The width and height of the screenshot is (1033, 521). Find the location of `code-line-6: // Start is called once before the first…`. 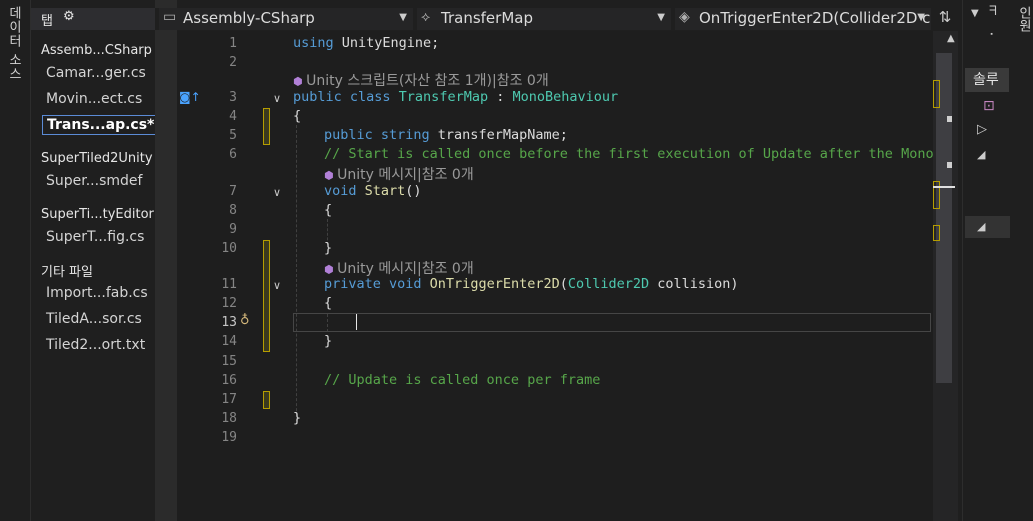

code-line-6: // Start is called once before the first… is located at coordinates (628, 154).